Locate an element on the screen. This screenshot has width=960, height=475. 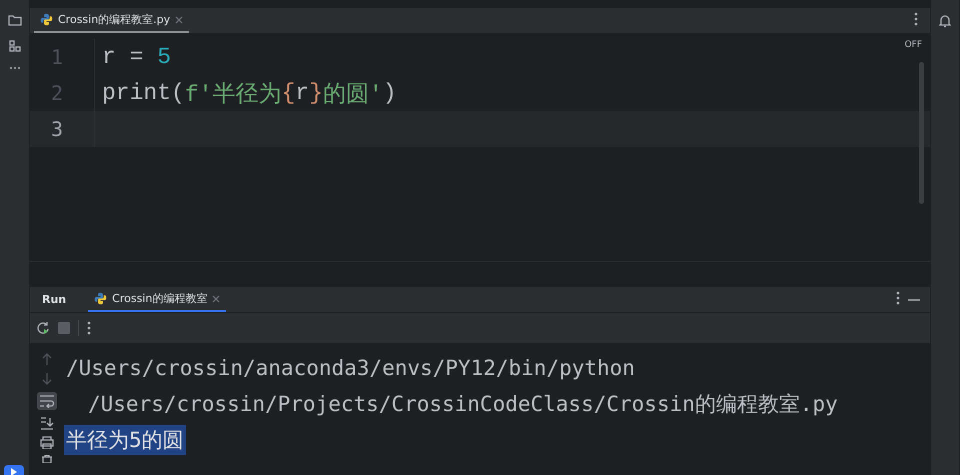
minimize-icon is located at coordinates (914, 299).